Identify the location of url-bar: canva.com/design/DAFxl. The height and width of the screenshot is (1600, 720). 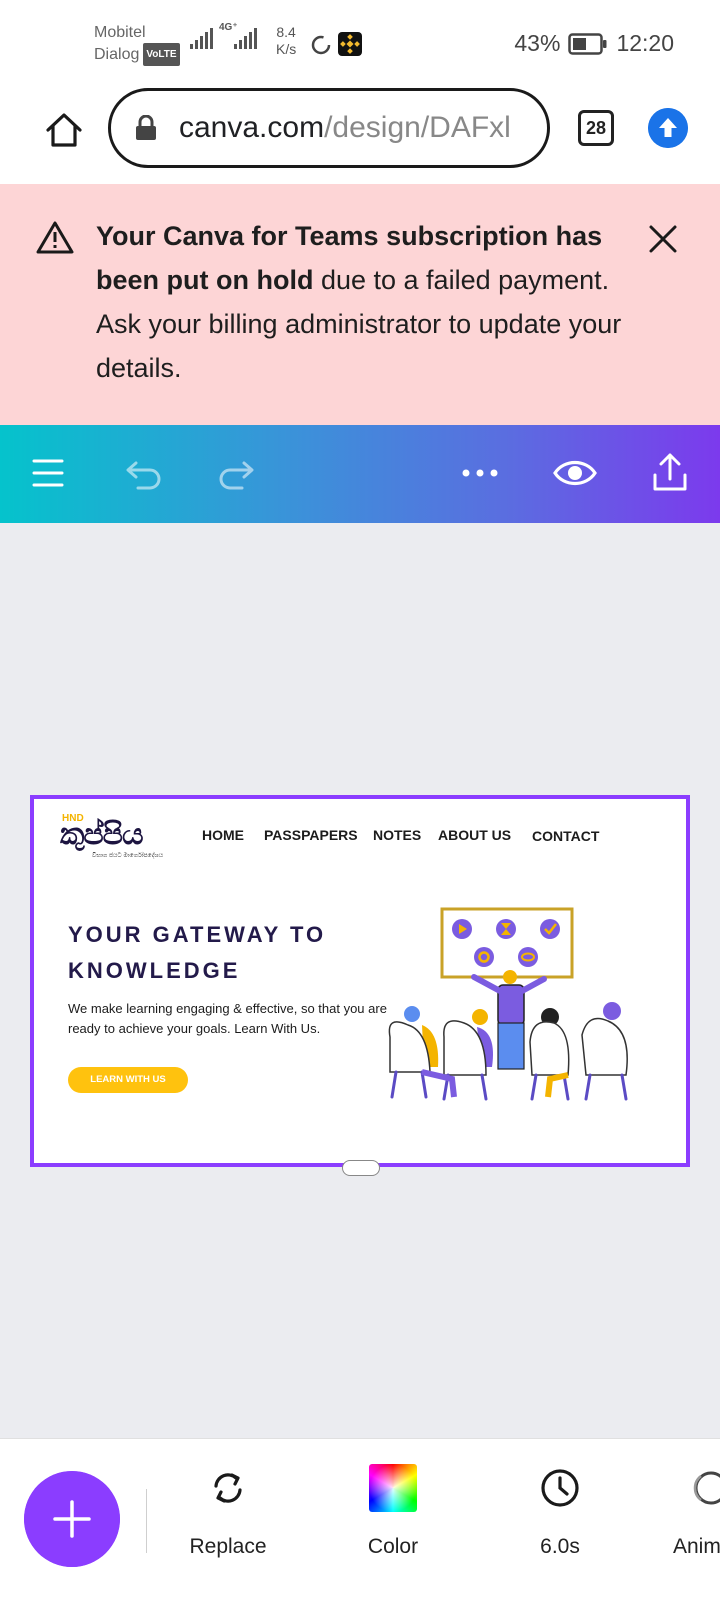
(329, 128).